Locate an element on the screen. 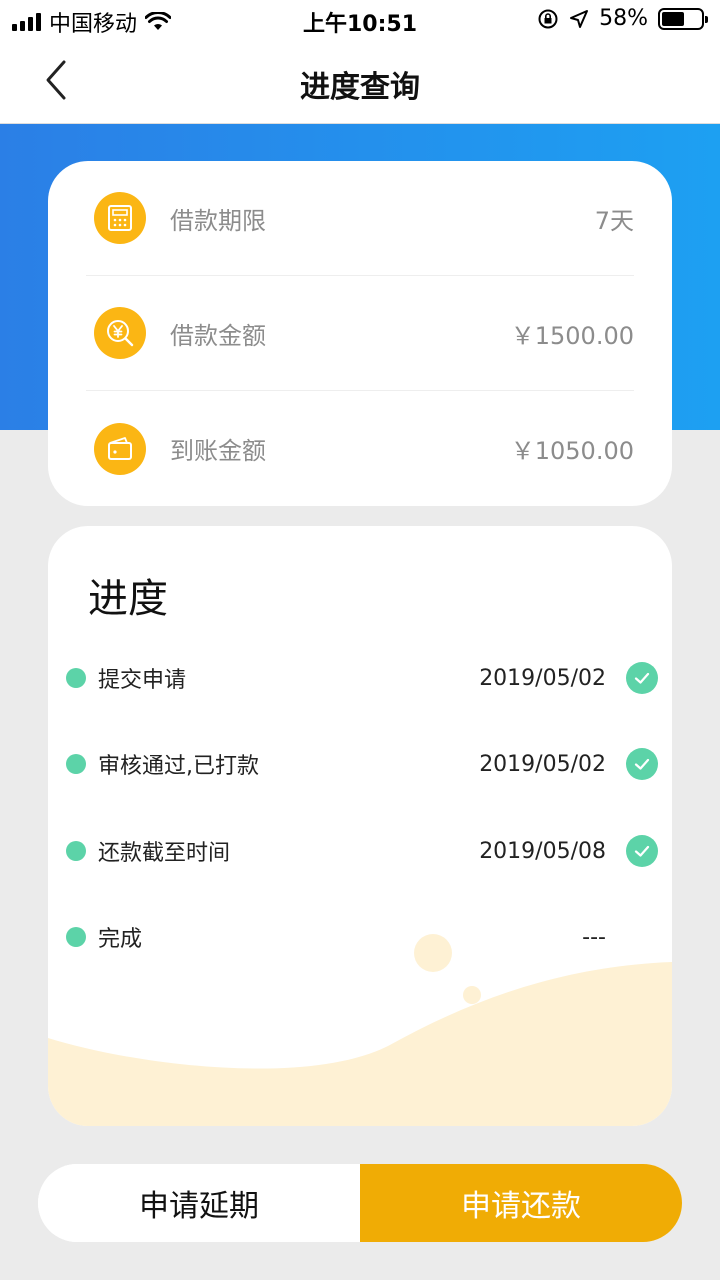 This screenshot has height=1280, width=720. status-right: 58% is located at coordinates (622, 18).